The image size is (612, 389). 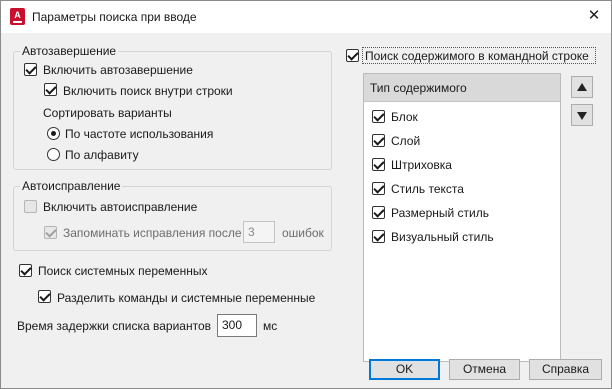 I want to click on content-type-label-dim-style: Размерный стиль, so click(x=440, y=213).